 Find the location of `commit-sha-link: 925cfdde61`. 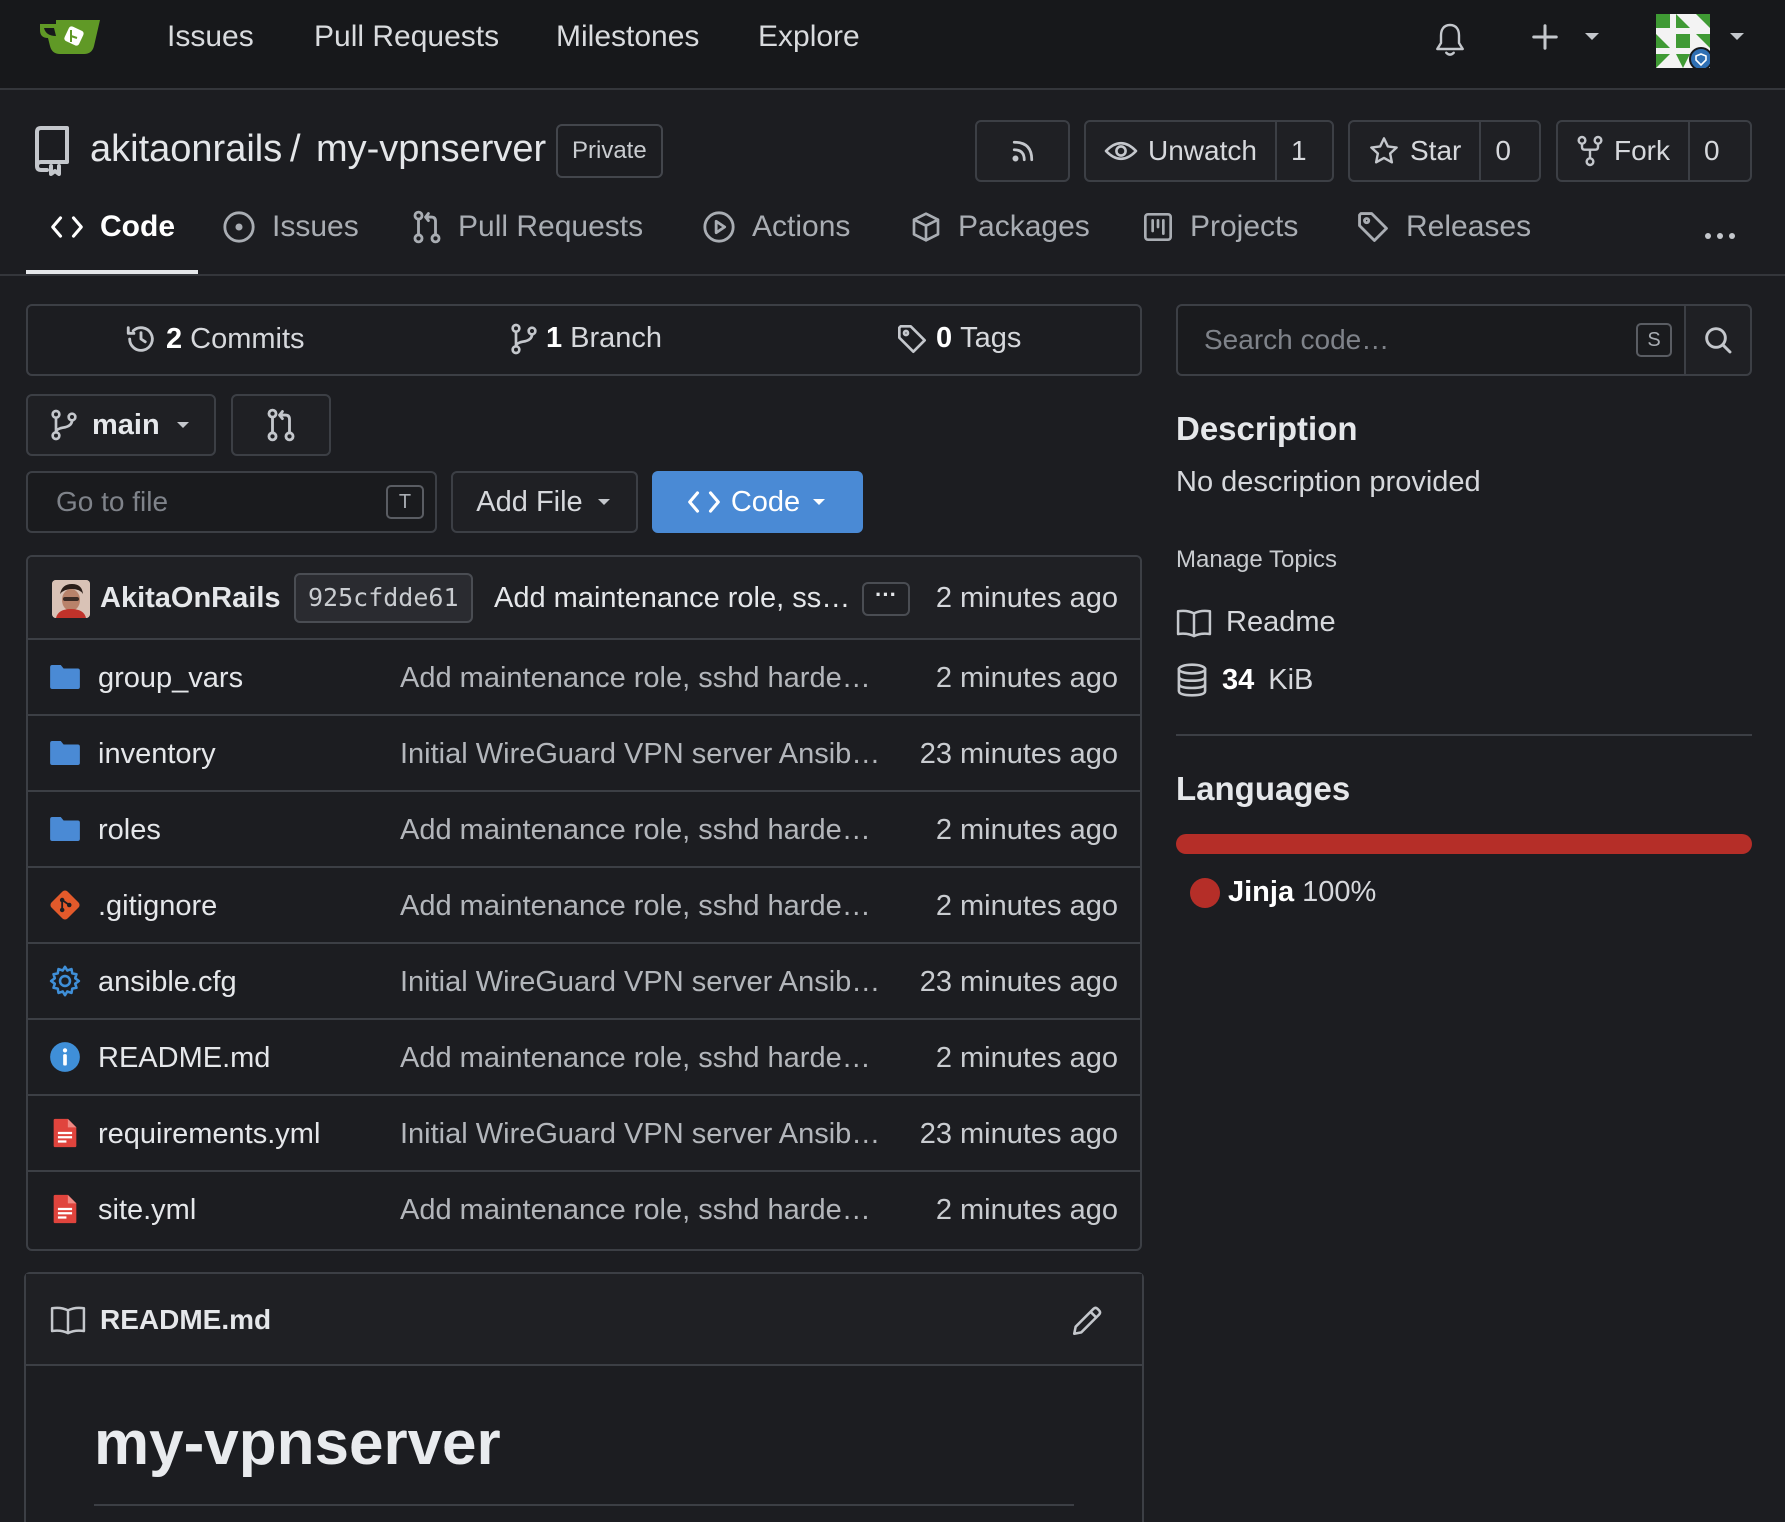

commit-sha-link: 925cfdde61 is located at coordinates (383, 598).